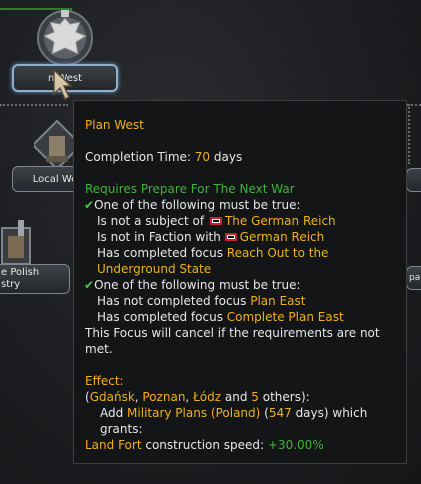 This screenshot has height=484, width=421. I want to click on focus-node-polish-industry: e Polish stry, so click(35, 279).